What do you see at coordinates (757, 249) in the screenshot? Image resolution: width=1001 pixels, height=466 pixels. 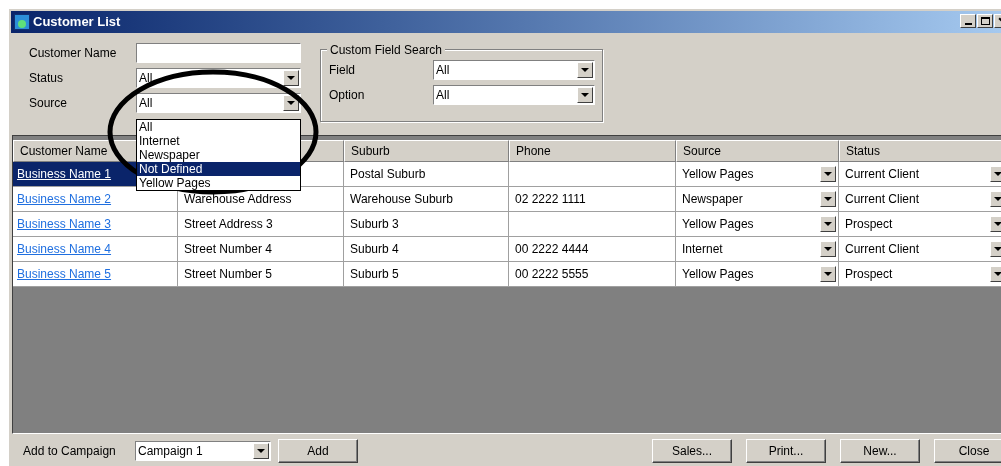 I see `dropdown-cell: Internet` at bounding box center [757, 249].